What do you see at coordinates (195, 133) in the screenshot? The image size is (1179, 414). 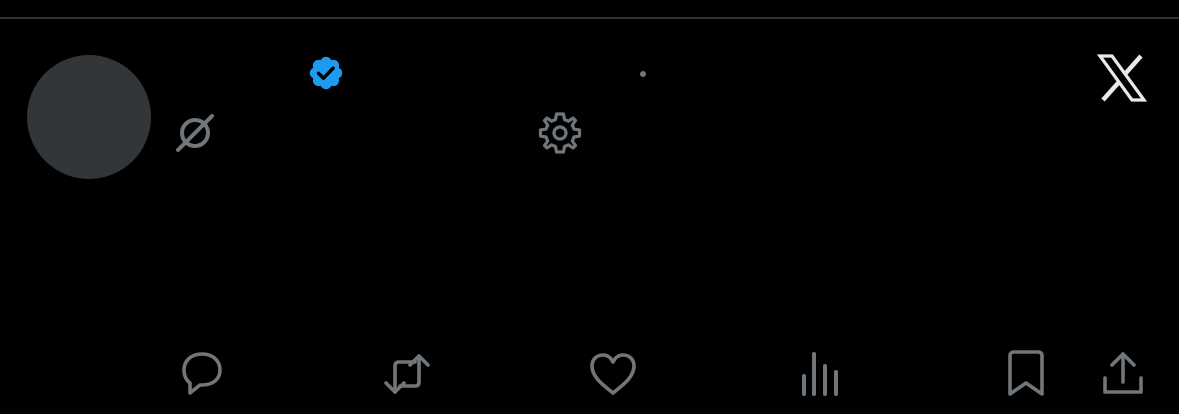 I see `not-allowed-icon` at bounding box center [195, 133].